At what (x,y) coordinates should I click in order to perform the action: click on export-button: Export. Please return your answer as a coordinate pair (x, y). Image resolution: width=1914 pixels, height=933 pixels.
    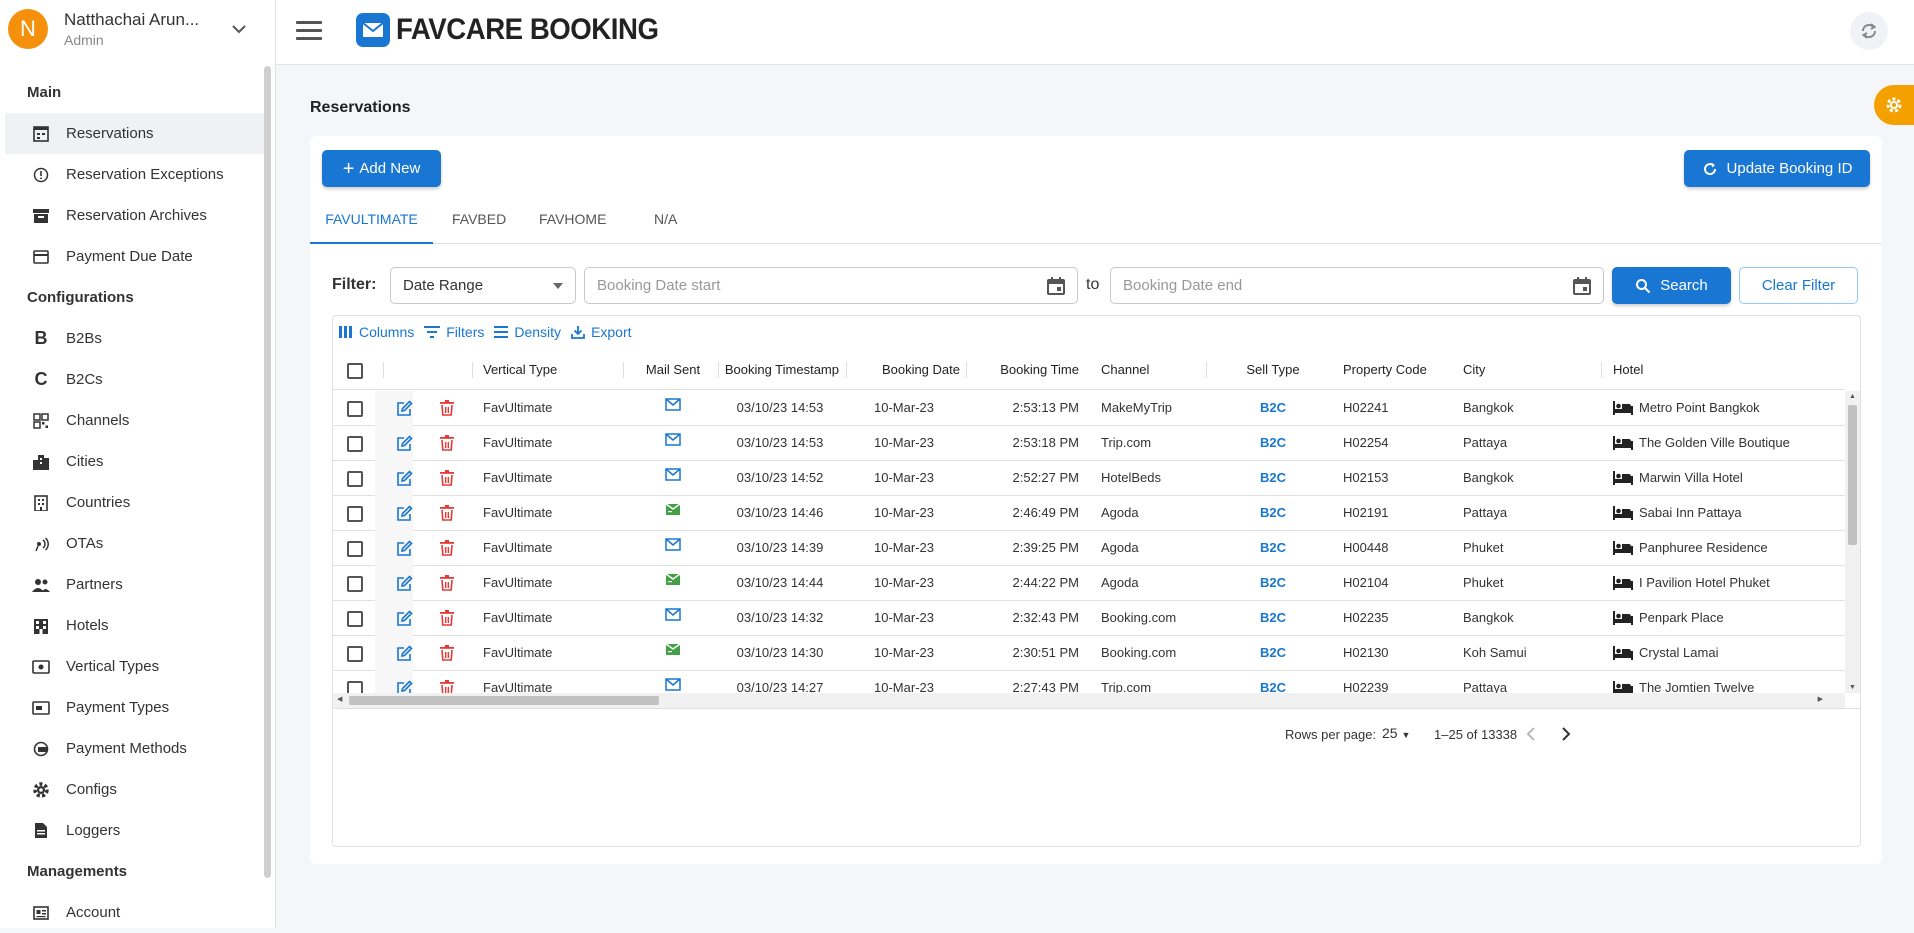
    Looking at the image, I should click on (601, 332).